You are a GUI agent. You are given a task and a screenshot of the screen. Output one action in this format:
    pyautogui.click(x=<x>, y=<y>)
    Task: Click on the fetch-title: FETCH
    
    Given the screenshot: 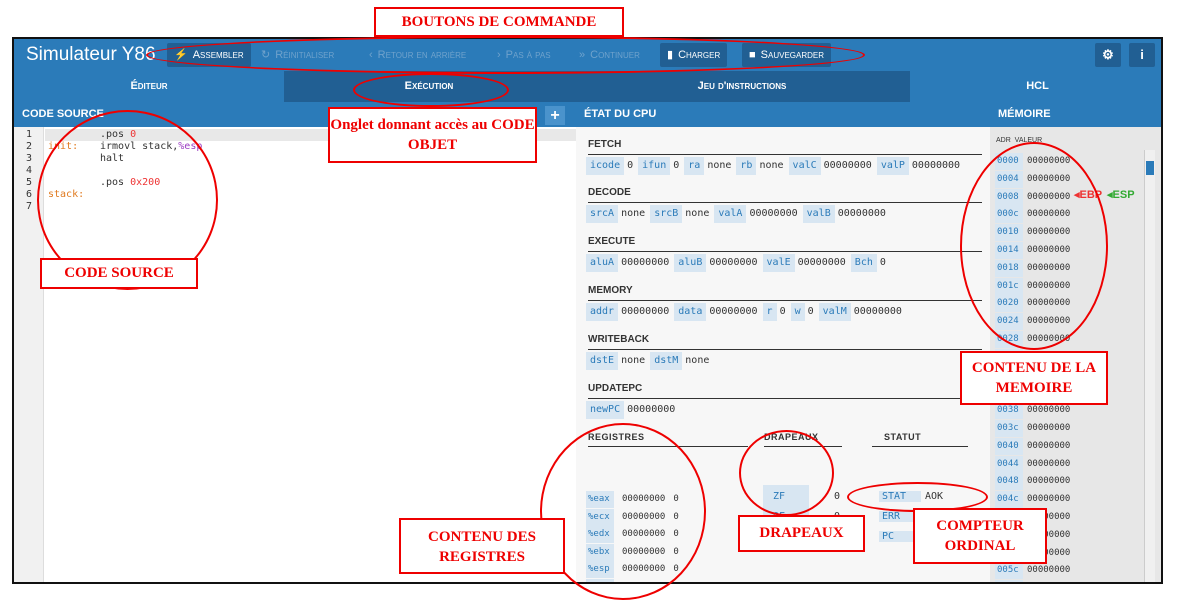 What is the action you would take?
    pyautogui.click(x=785, y=146)
    